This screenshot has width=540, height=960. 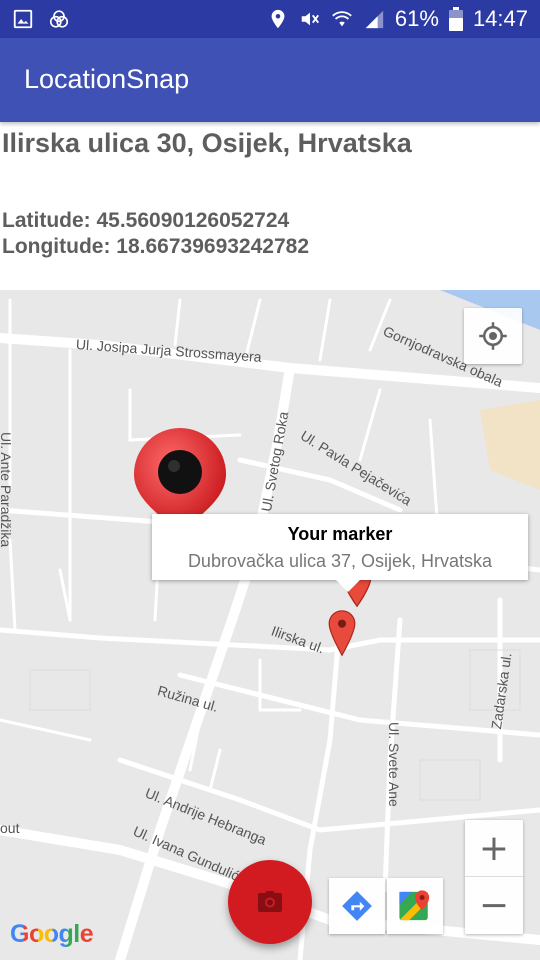 What do you see at coordinates (342, 633) in the screenshot?
I see `map-pin-icon` at bounding box center [342, 633].